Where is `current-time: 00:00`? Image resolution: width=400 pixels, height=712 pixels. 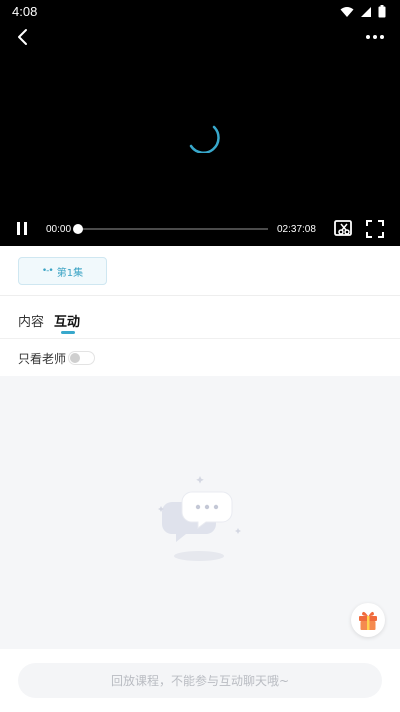
current-time: 00:00 is located at coordinates (59, 229).